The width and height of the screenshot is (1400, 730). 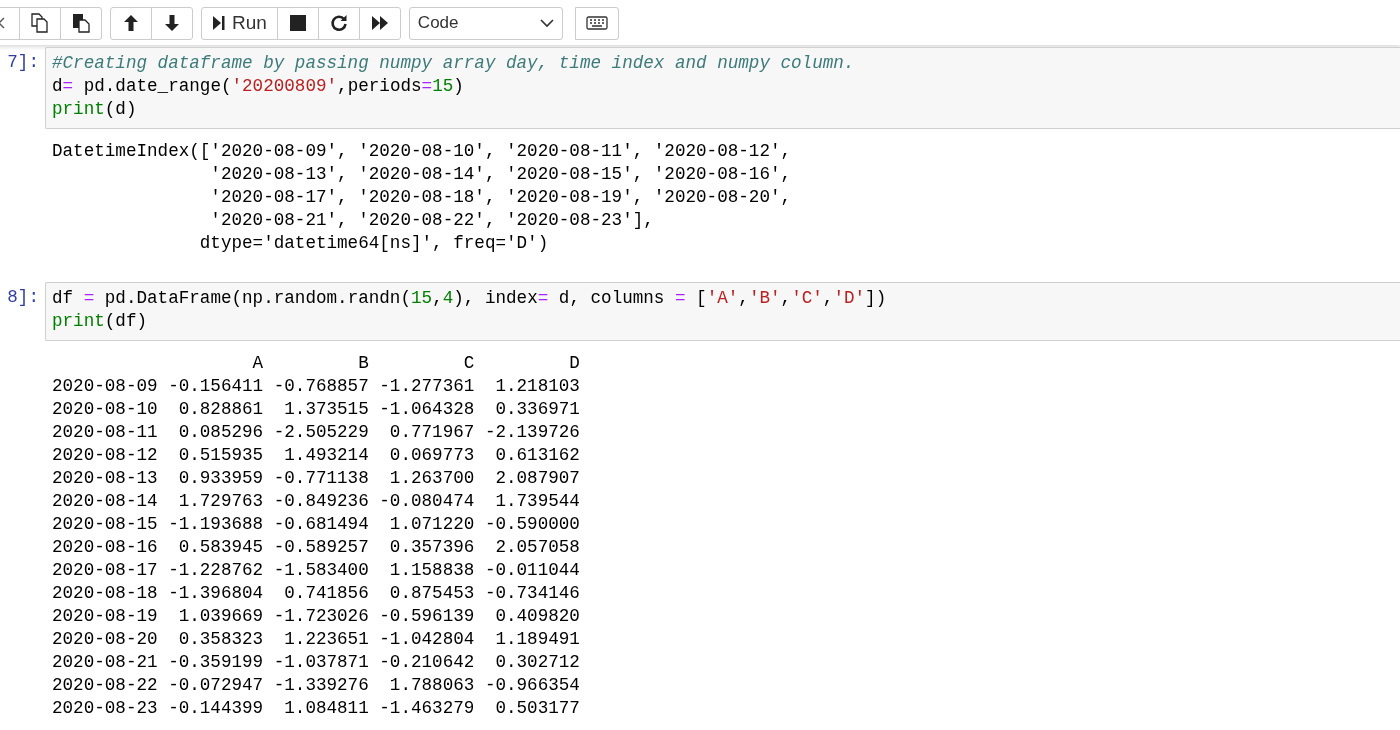 I want to click on fast-forward-button, so click(x=379, y=23).